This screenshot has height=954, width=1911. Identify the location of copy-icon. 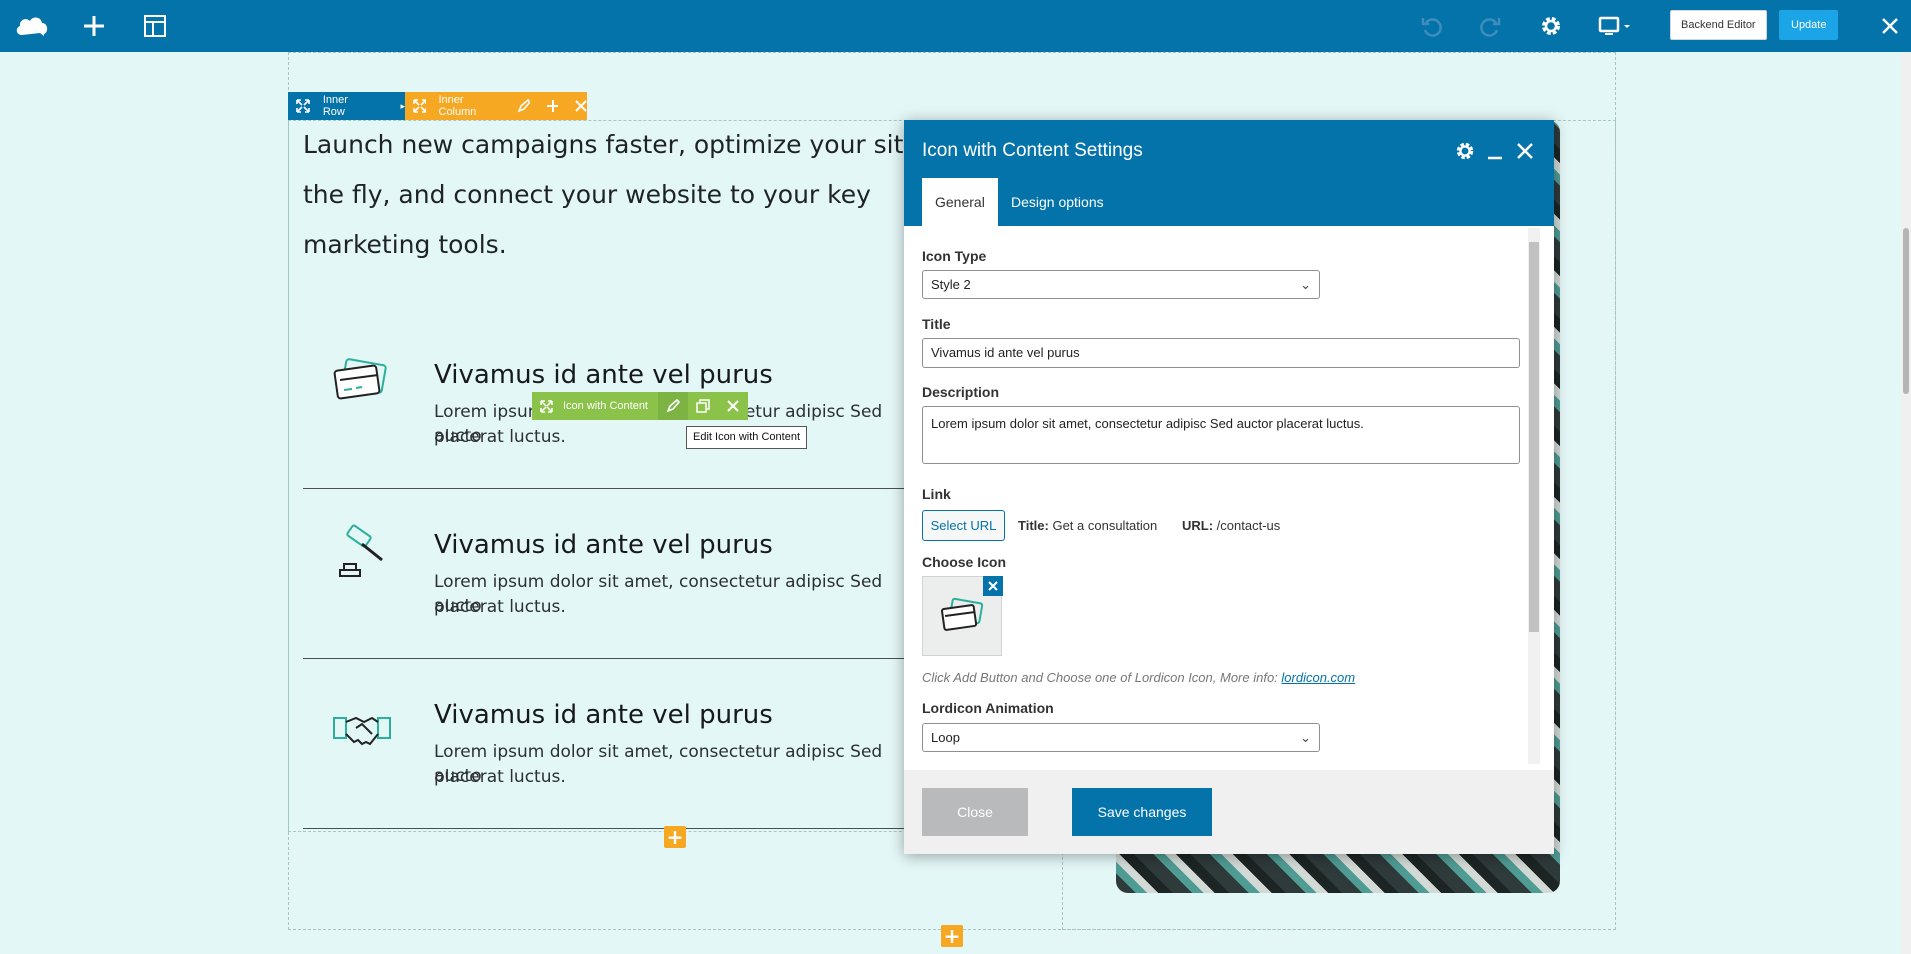
(703, 406).